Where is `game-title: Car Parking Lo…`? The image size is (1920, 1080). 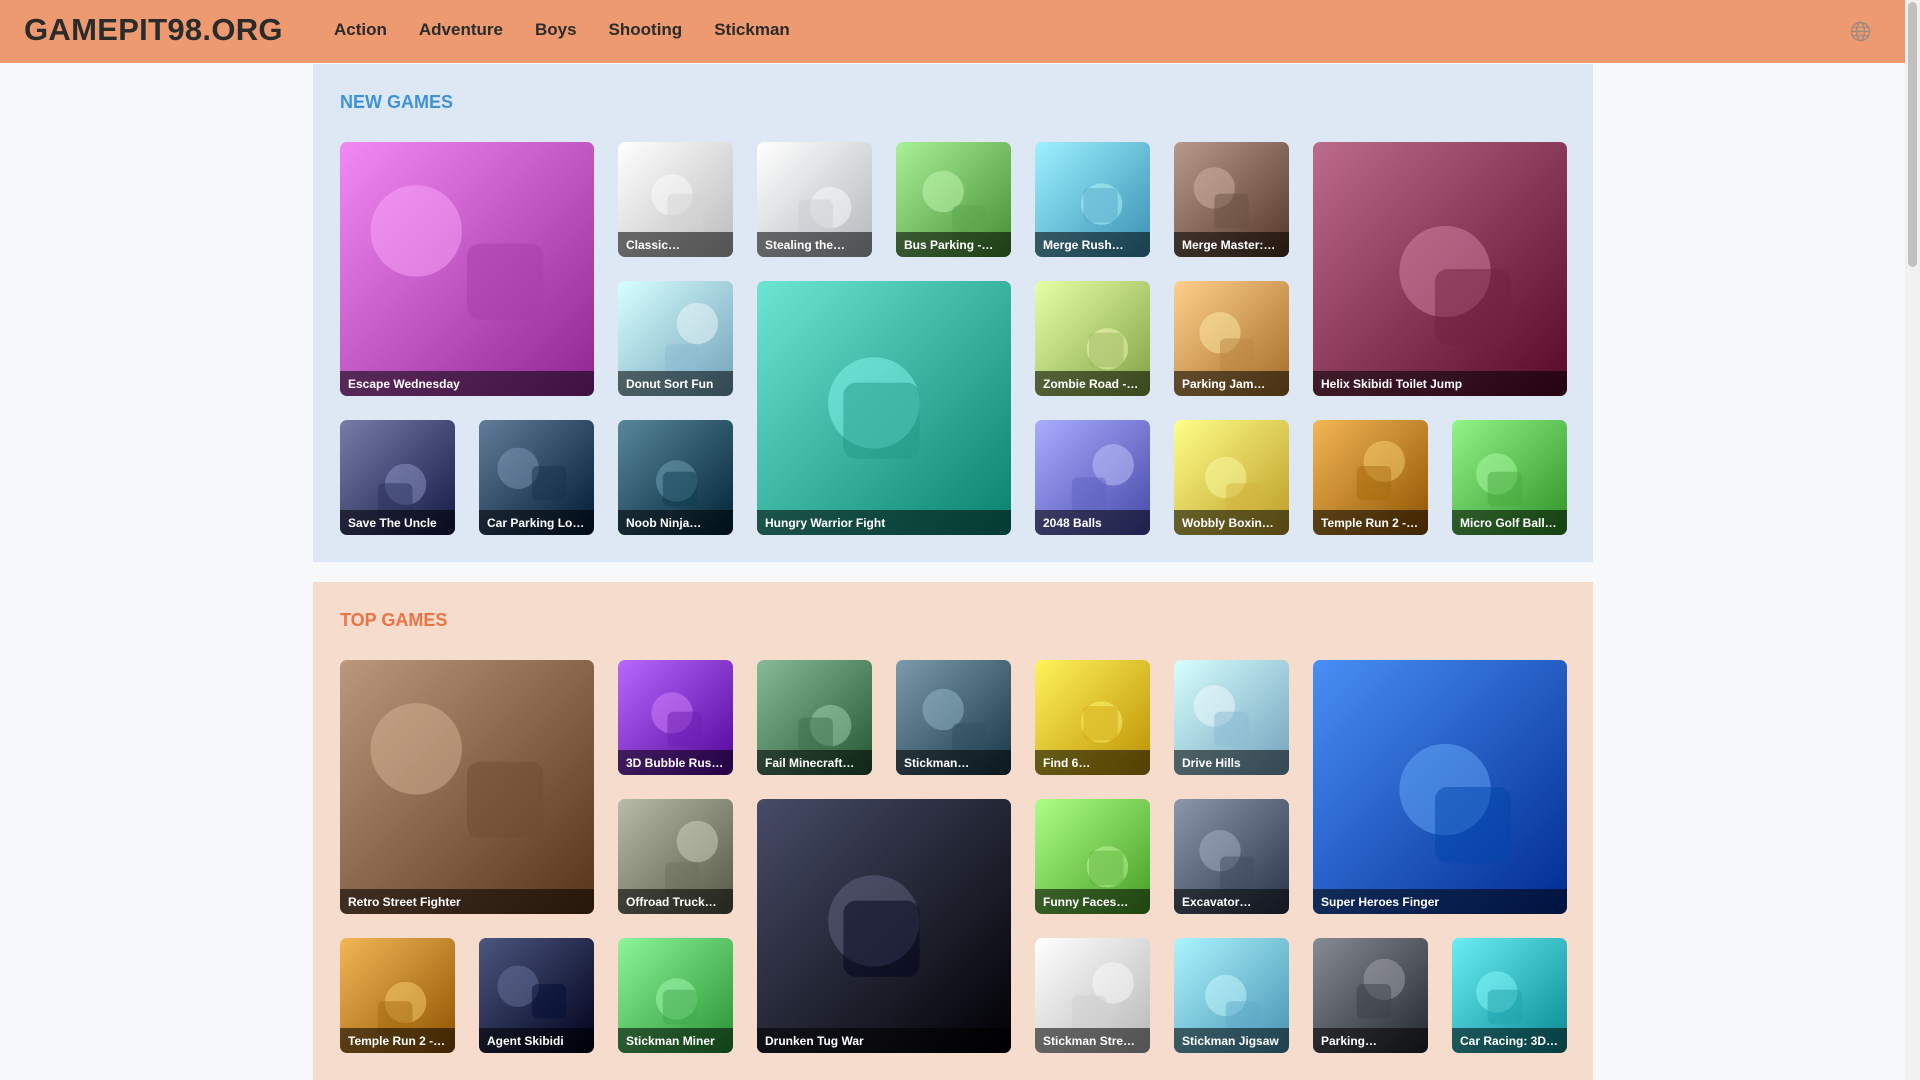
game-title: Car Parking Lo… is located at coordinates (536, 522).